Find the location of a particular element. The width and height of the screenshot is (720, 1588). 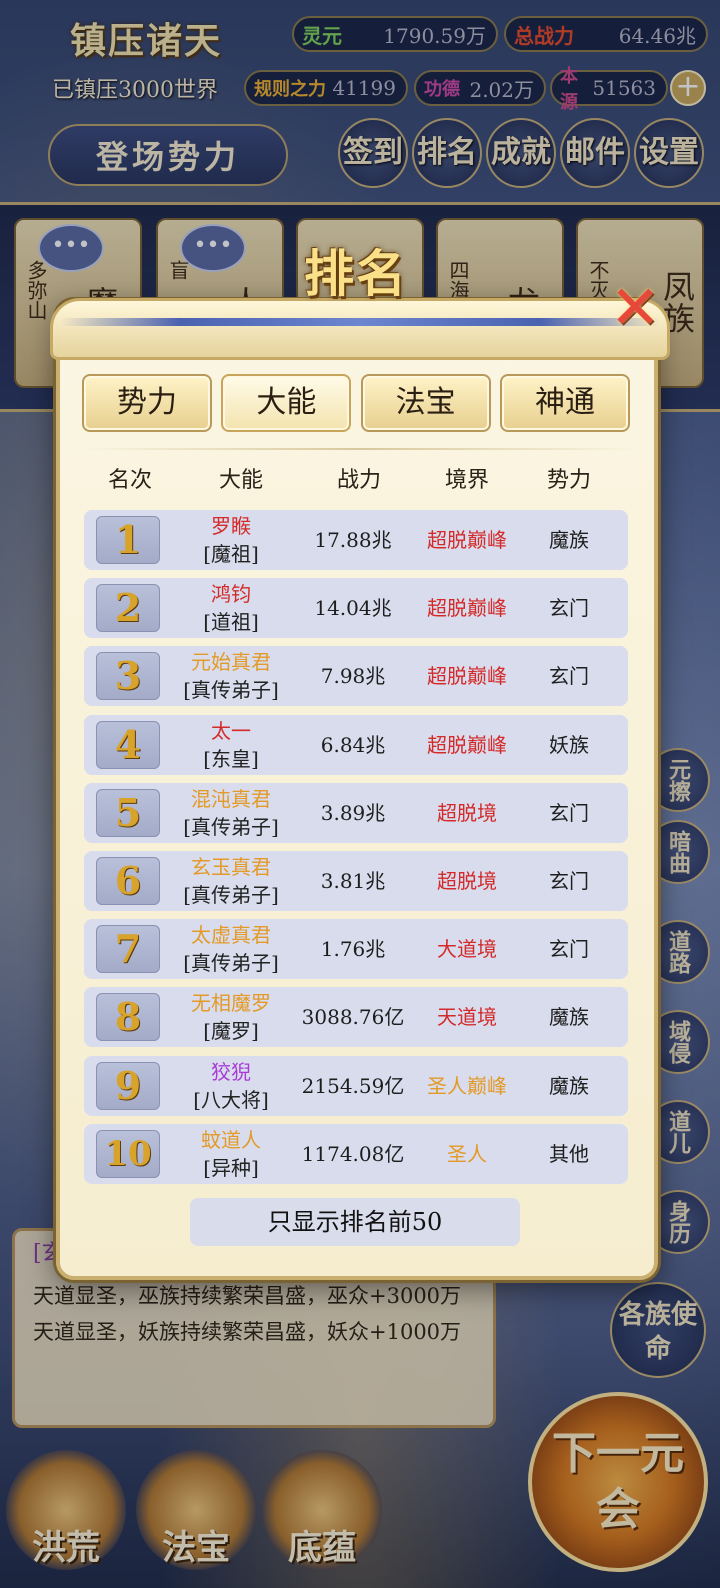

power-title: [道祖] is located at coordinates (231, 622).